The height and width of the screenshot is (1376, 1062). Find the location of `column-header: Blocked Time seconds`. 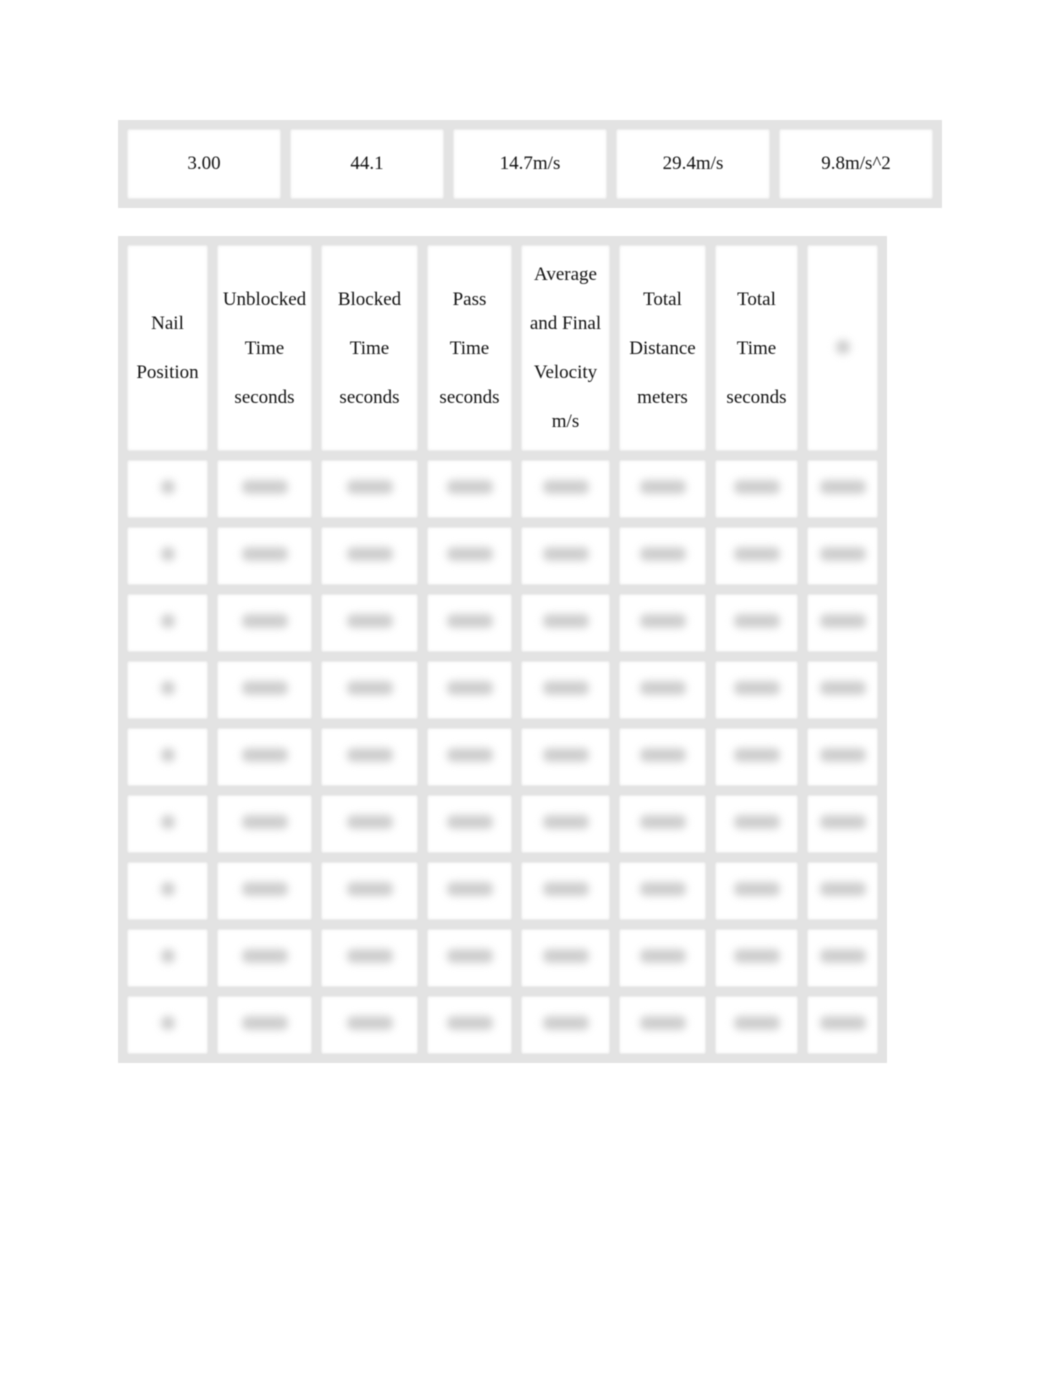

column-header: Blocked Time seconds is located at coordinates (369, 348).